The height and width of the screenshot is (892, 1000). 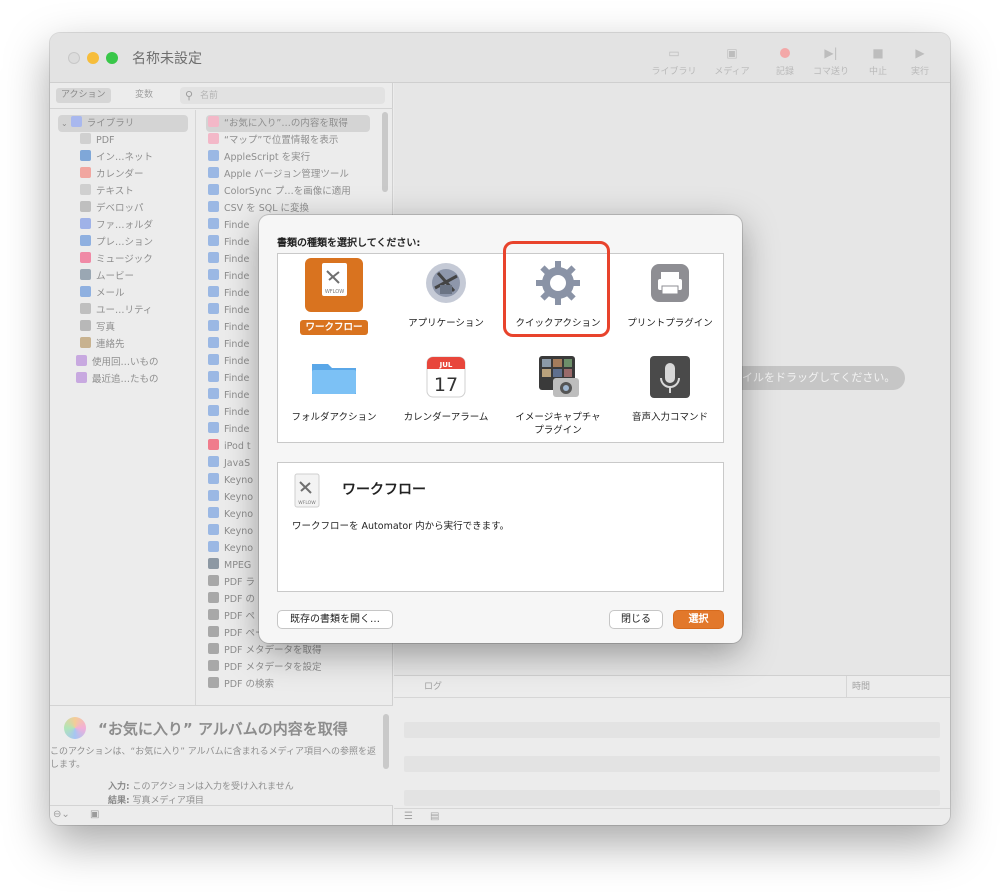 What do you see at coordinates (144, 95) in the screenshot?
I see `tab-variables: 変数` at bounding box center [144, 95].